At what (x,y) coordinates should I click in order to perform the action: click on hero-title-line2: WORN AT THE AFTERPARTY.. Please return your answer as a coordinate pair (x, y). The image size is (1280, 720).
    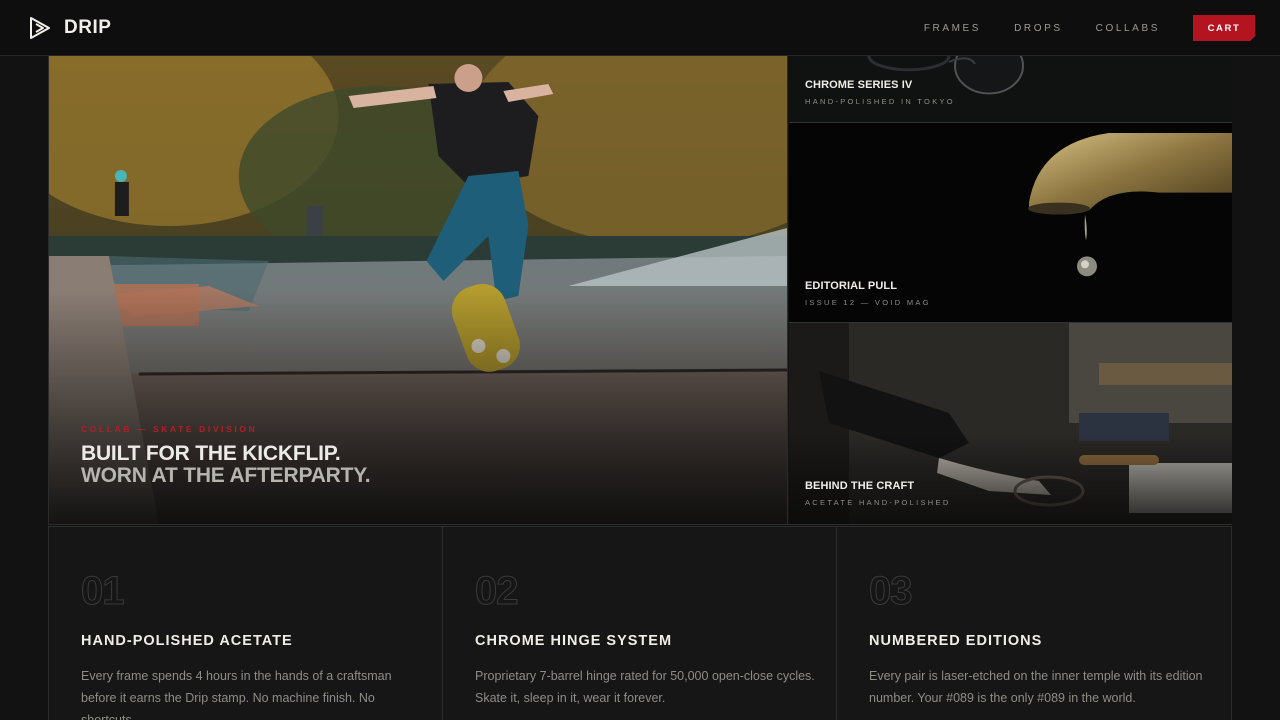
    Looking at the image, I should click on (226, 475).